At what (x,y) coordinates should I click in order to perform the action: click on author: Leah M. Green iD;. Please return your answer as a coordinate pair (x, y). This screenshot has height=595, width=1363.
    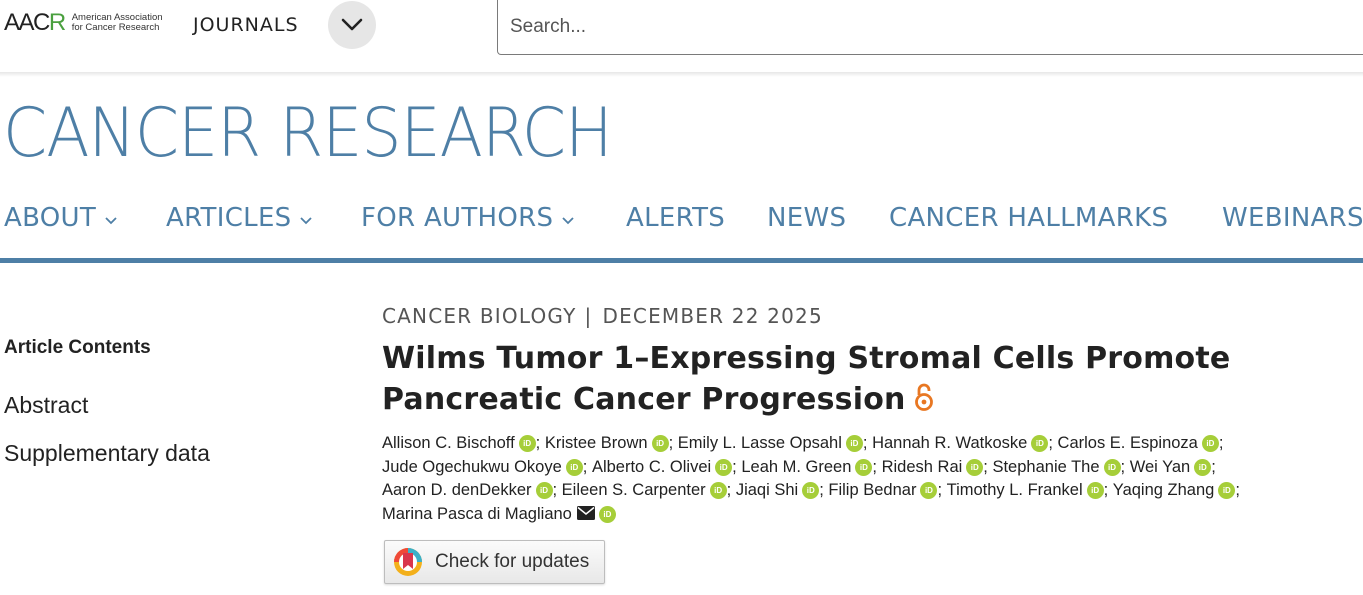
    Looking at the image, I should click on (811, 466).